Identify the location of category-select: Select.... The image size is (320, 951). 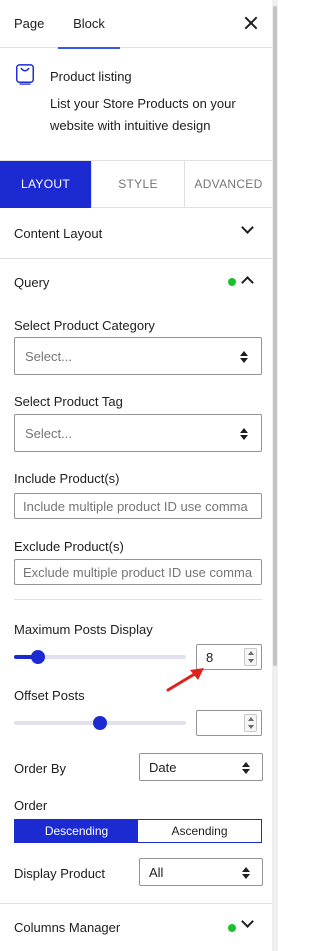
(138, 356).